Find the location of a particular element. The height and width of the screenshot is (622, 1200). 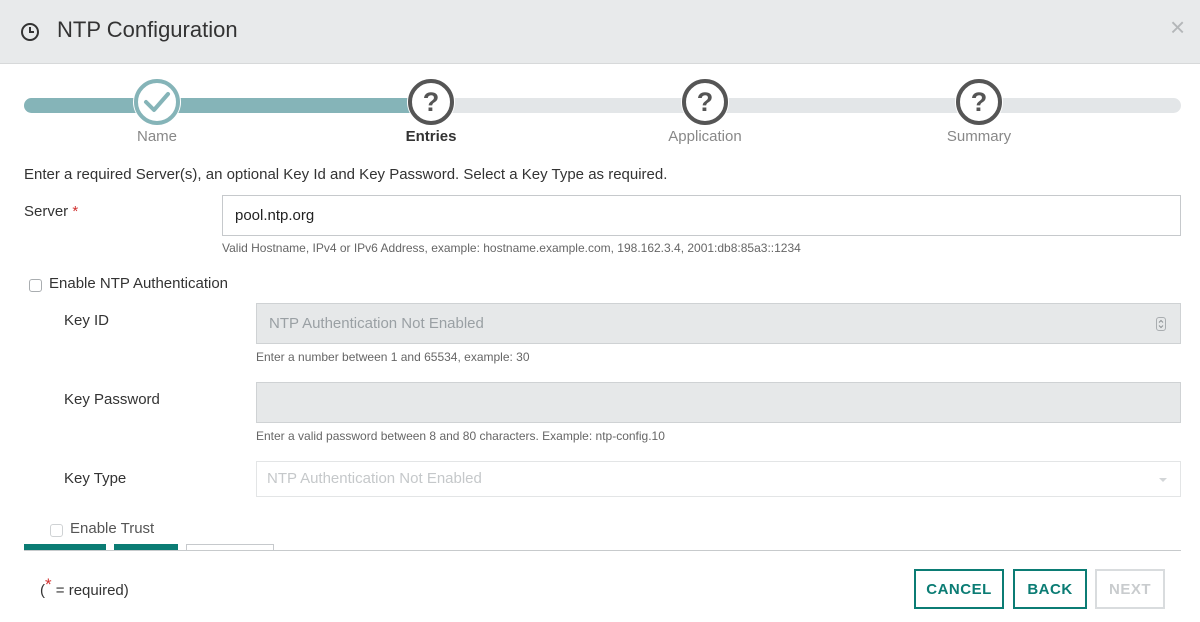

wizard-progress: Name ? Entries ? Application ? Summary is located at coordinates (602, 113).